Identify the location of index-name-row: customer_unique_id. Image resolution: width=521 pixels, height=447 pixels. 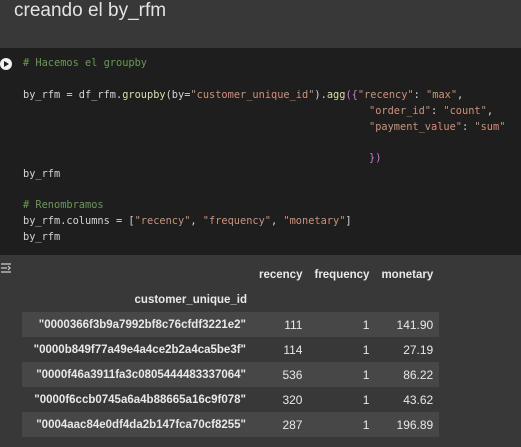
(230, 299).